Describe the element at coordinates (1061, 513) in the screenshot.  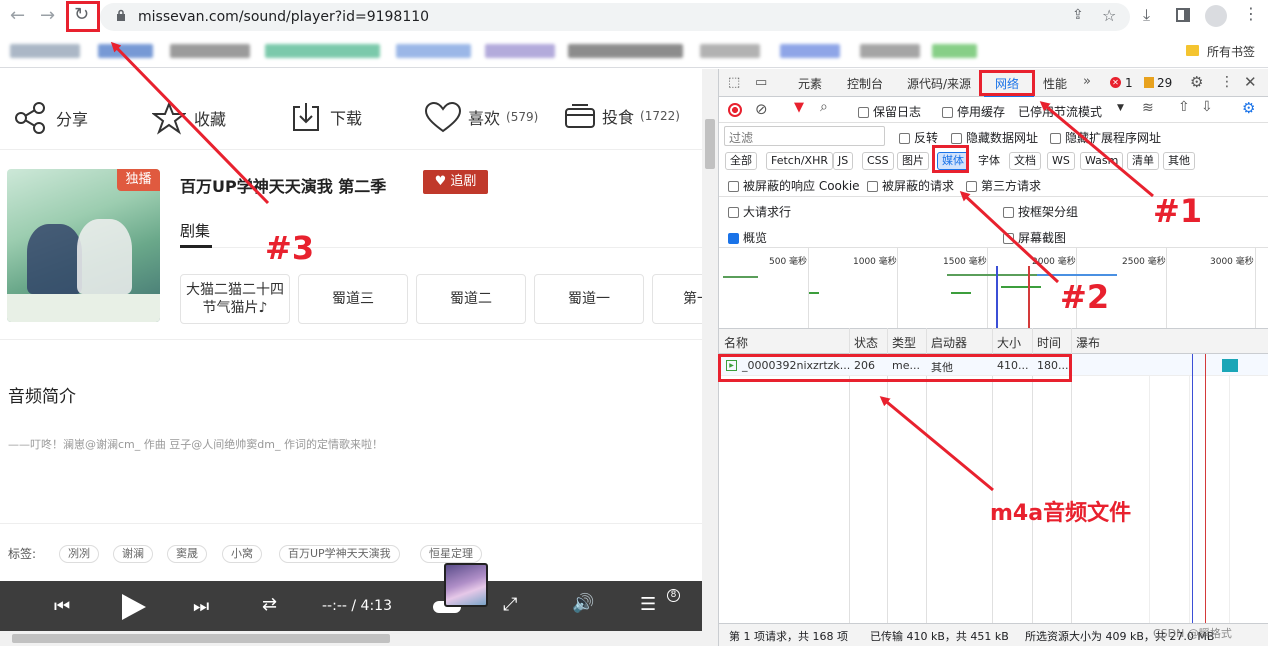
I see `annotation-m4a-label: m4a音频文件` at that location.